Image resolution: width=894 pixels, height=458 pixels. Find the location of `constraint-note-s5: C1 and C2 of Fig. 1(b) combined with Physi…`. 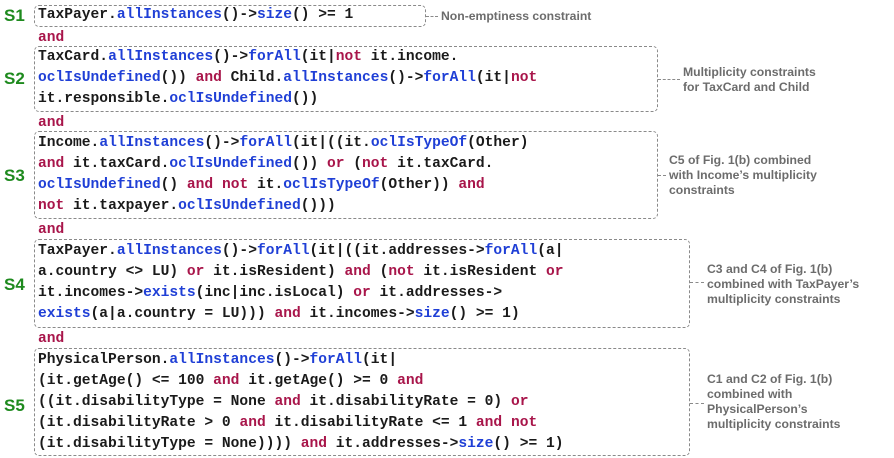

constraint-note-s5: C1 and C2 of Fig. 1(b) combined with Physi… is located at coordinates (773, 402).